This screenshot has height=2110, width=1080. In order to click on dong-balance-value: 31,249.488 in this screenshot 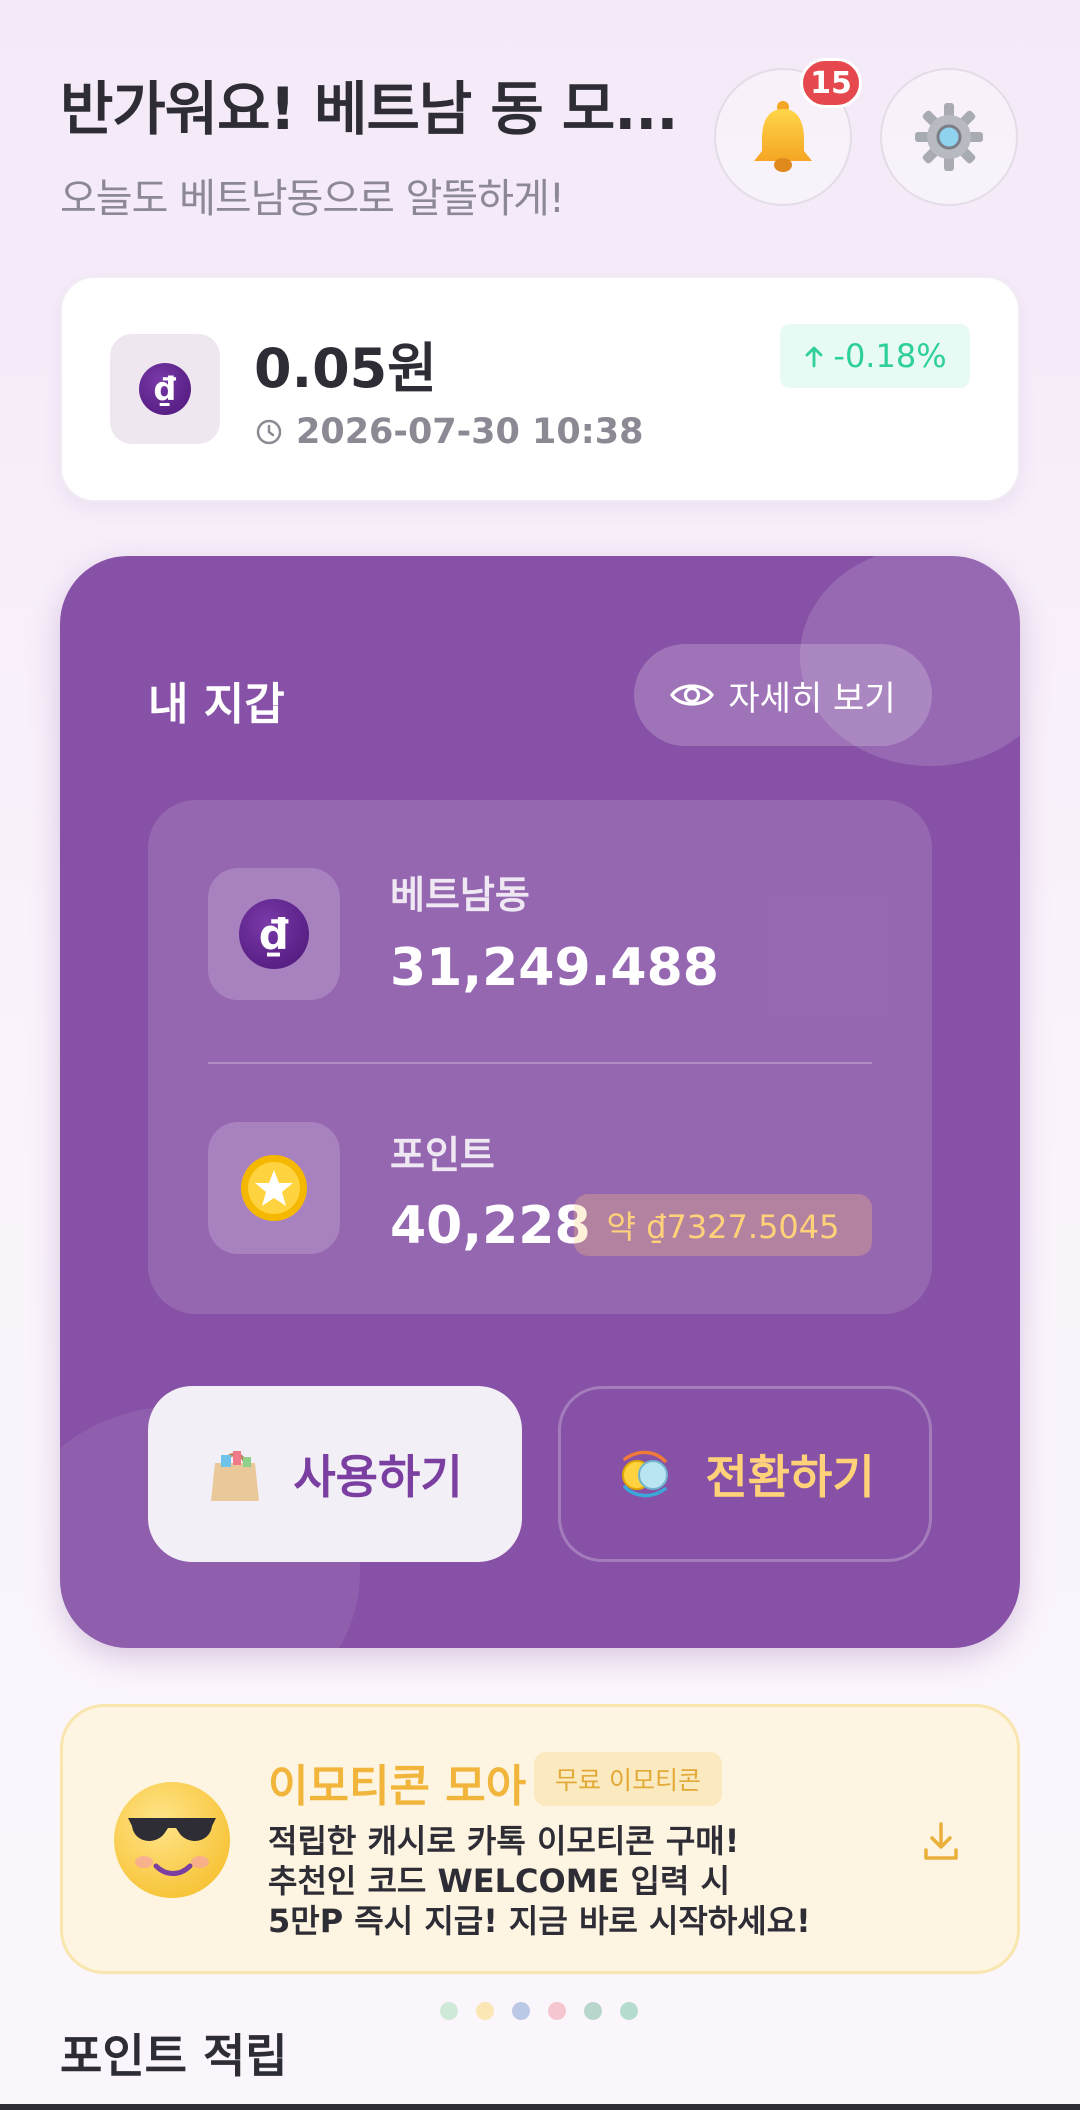, I will do `click(554, 968)`.